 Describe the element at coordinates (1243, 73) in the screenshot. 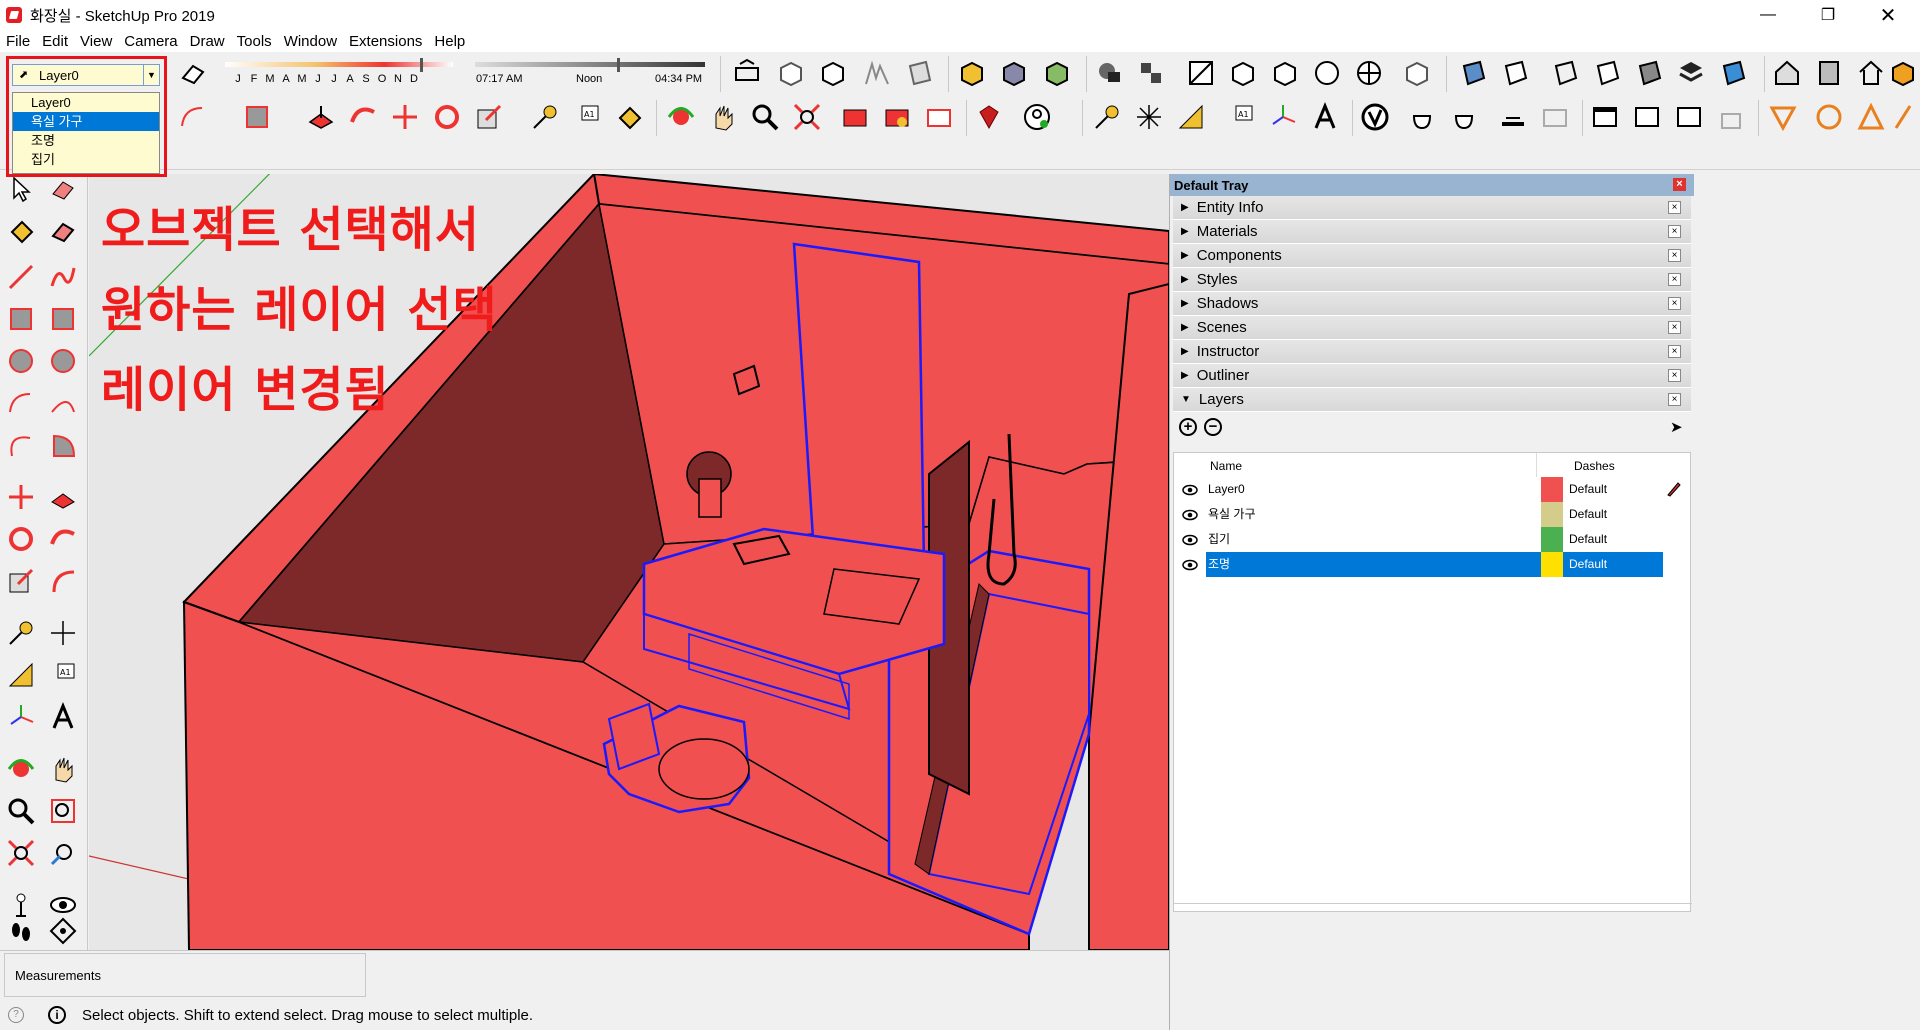

I see `top-view-icon` at that location.